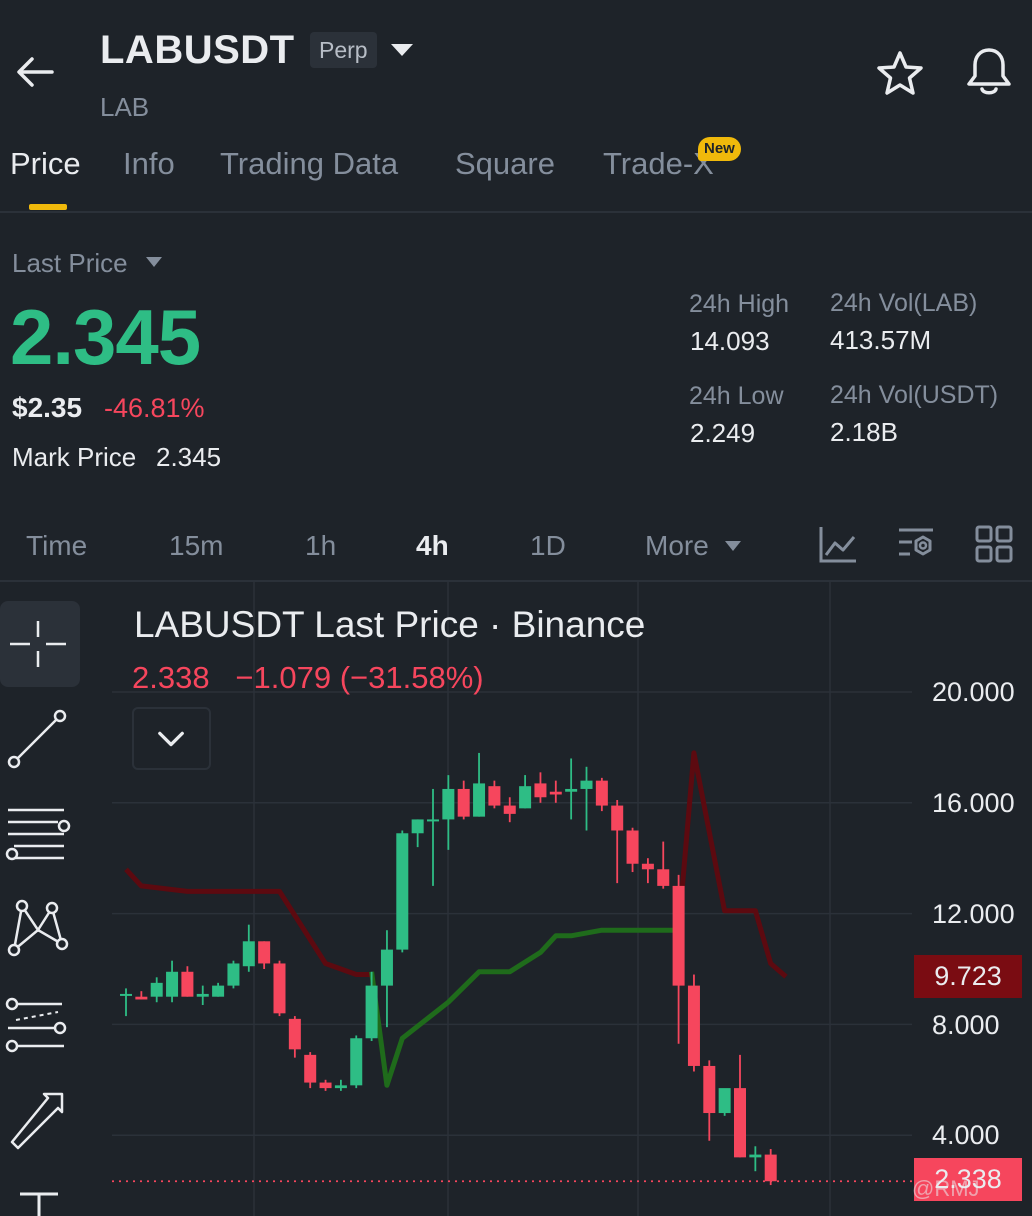 The width and height of the screenshot is (1032, 1216). Describe the element at coordinates (516, 212) in the screenshot. I see `divider` at that location.